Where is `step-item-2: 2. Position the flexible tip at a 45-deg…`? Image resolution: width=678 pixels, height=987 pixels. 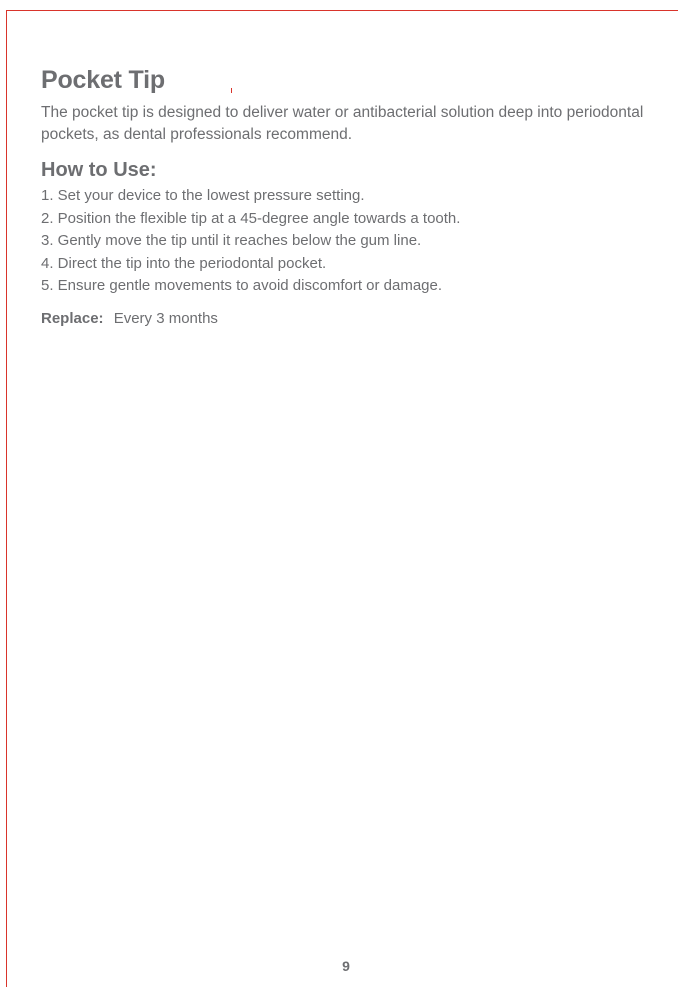
step-item-2: 2. Position the flexible tip at a 45-deg… is located at coordinates (251, 218).